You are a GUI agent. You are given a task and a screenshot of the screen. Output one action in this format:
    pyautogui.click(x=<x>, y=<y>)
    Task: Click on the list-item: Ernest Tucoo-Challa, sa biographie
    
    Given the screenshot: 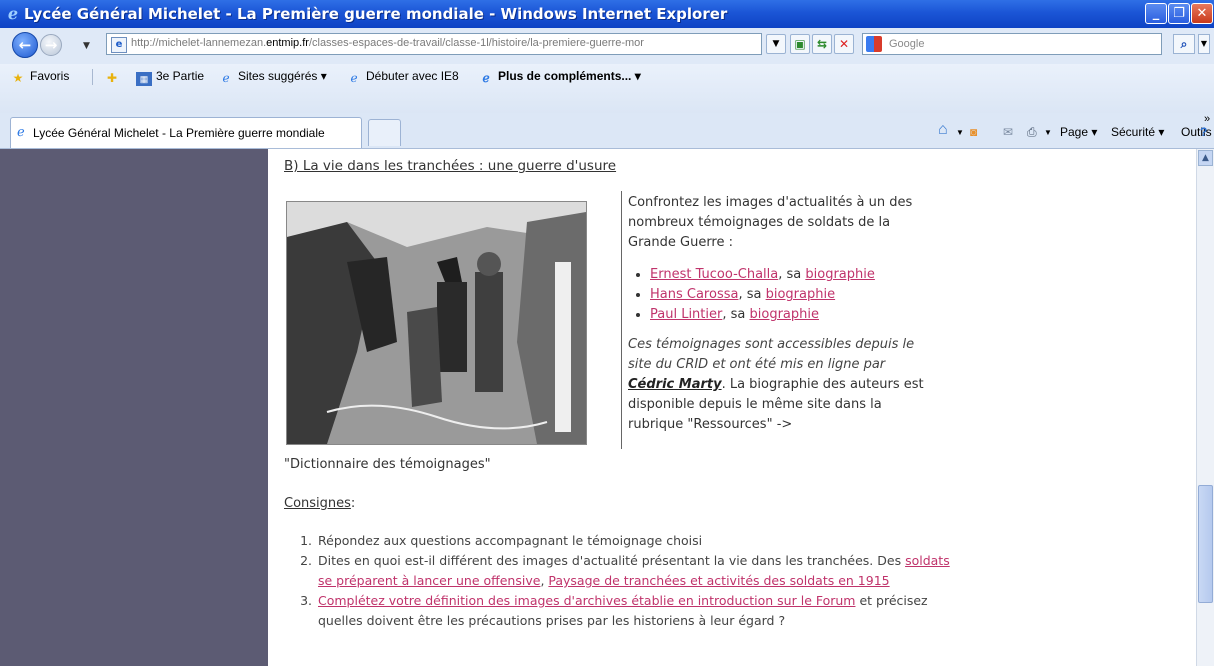 What is the action you would take?
    pyautogui.click(x=789, y=275)
    